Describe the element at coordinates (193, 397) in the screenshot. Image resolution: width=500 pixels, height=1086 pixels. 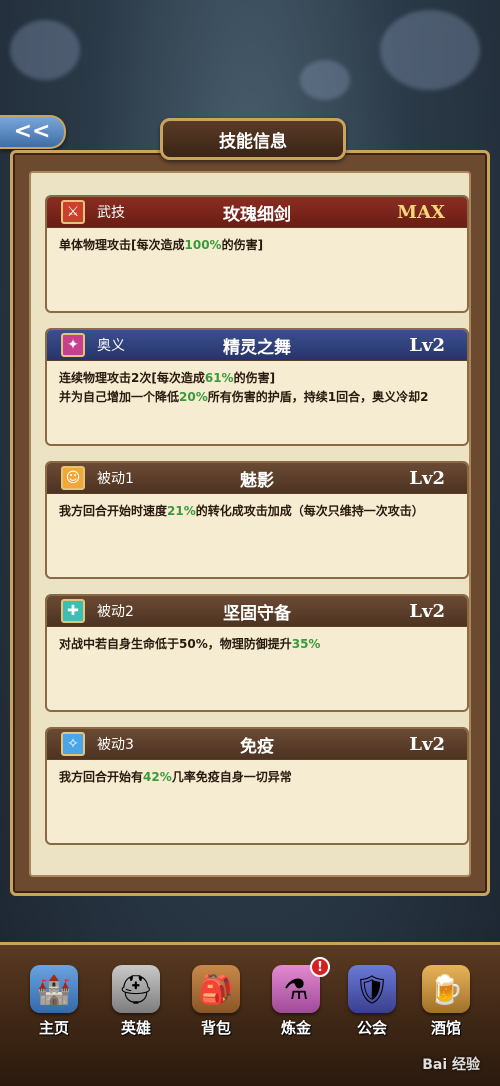
I see `highlight-value: 20%` at that location.